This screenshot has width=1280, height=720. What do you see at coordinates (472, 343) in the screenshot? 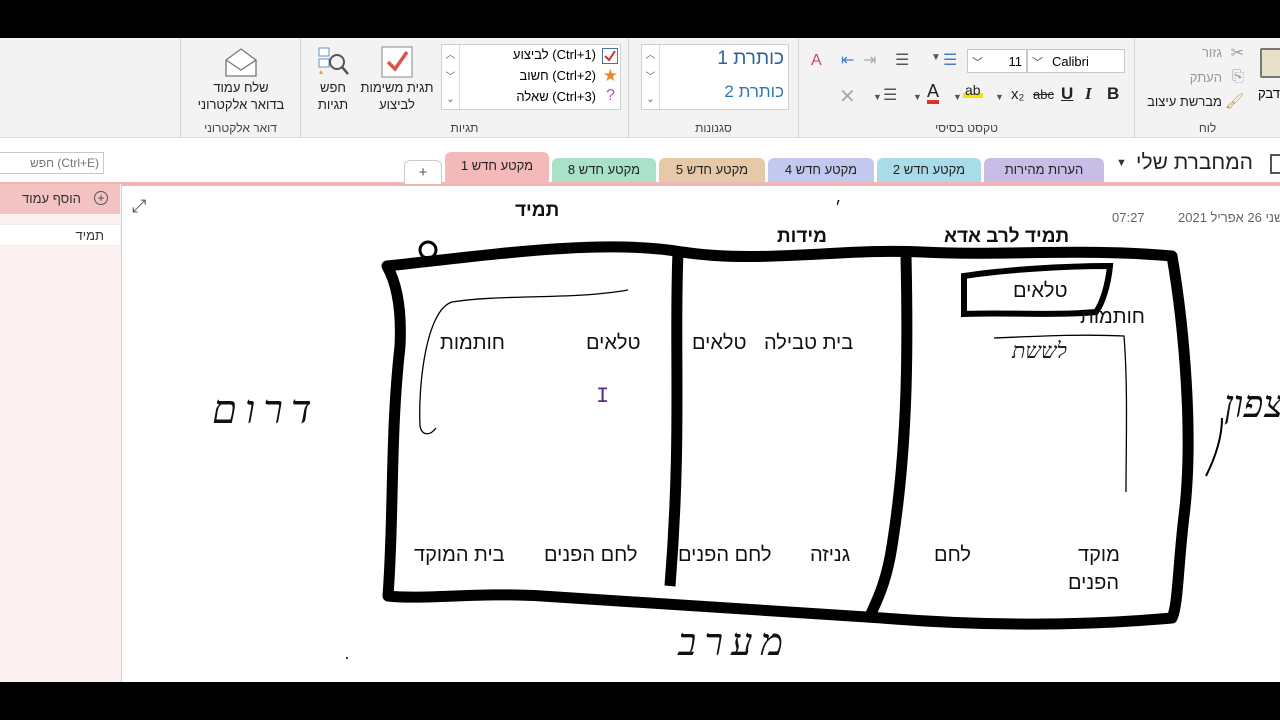
I see `label-chotamot-left: חותמות` at bounding box center [472, 343].